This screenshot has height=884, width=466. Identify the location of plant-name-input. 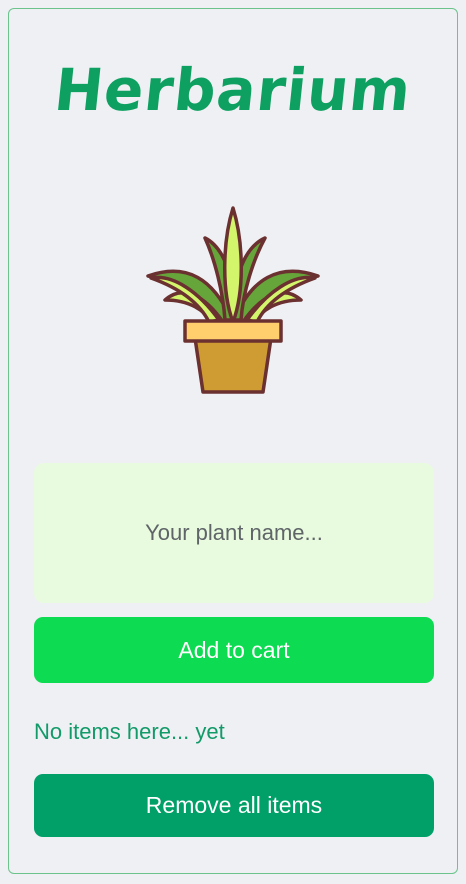
(234, 533).